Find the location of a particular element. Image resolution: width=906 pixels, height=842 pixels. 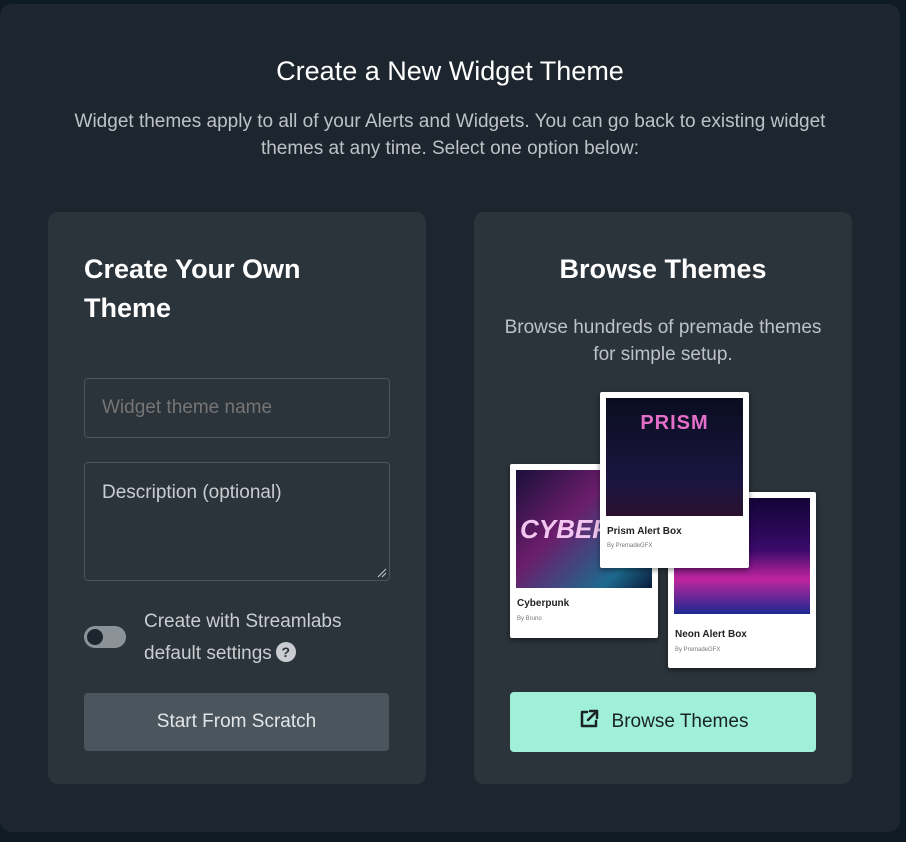

create-own-theme-title: Create Your Own Theme is located at coordinates (192, 288).